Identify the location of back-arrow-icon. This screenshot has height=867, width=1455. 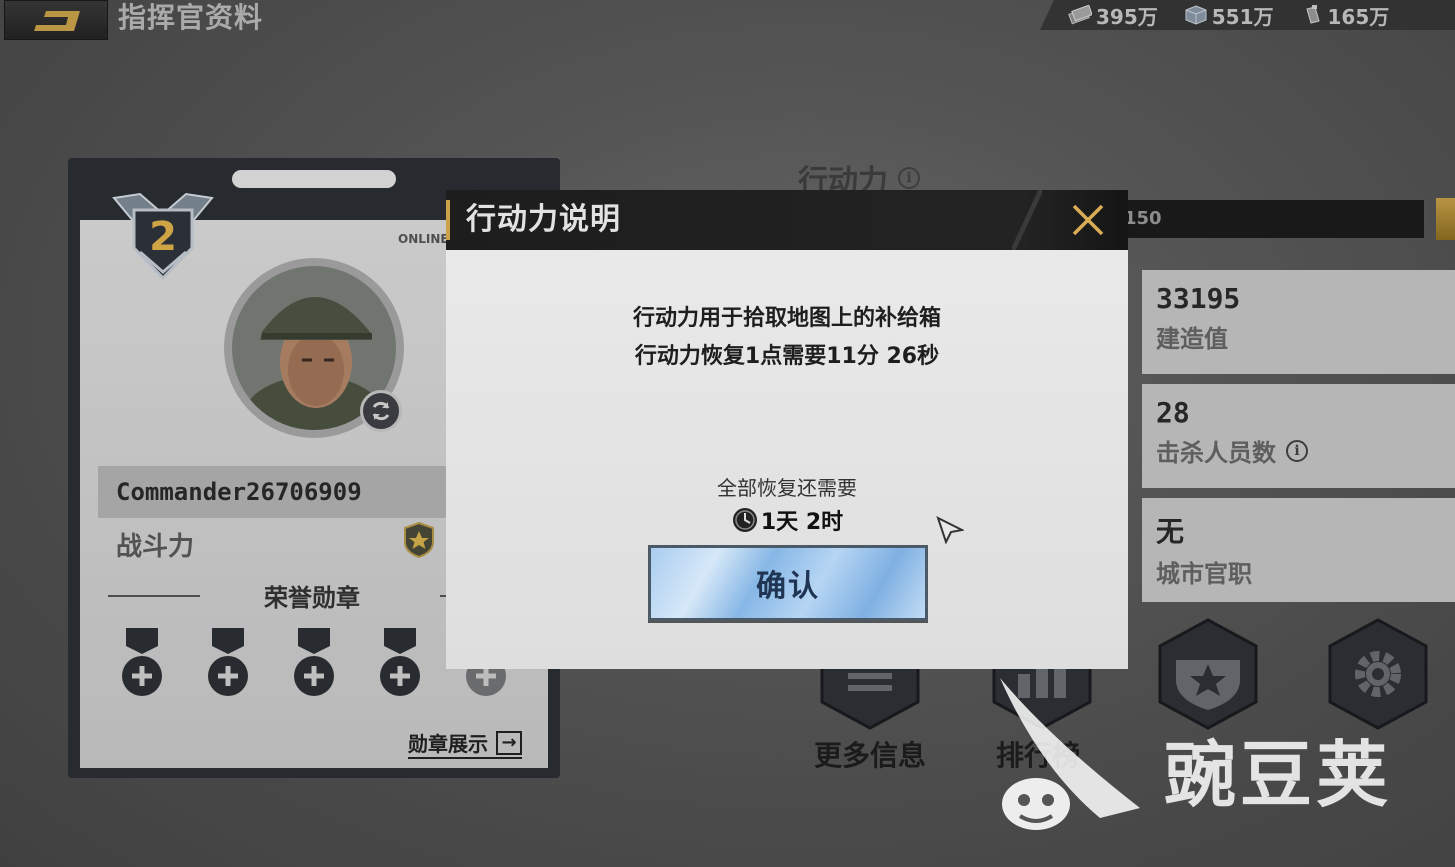
(57, 21).